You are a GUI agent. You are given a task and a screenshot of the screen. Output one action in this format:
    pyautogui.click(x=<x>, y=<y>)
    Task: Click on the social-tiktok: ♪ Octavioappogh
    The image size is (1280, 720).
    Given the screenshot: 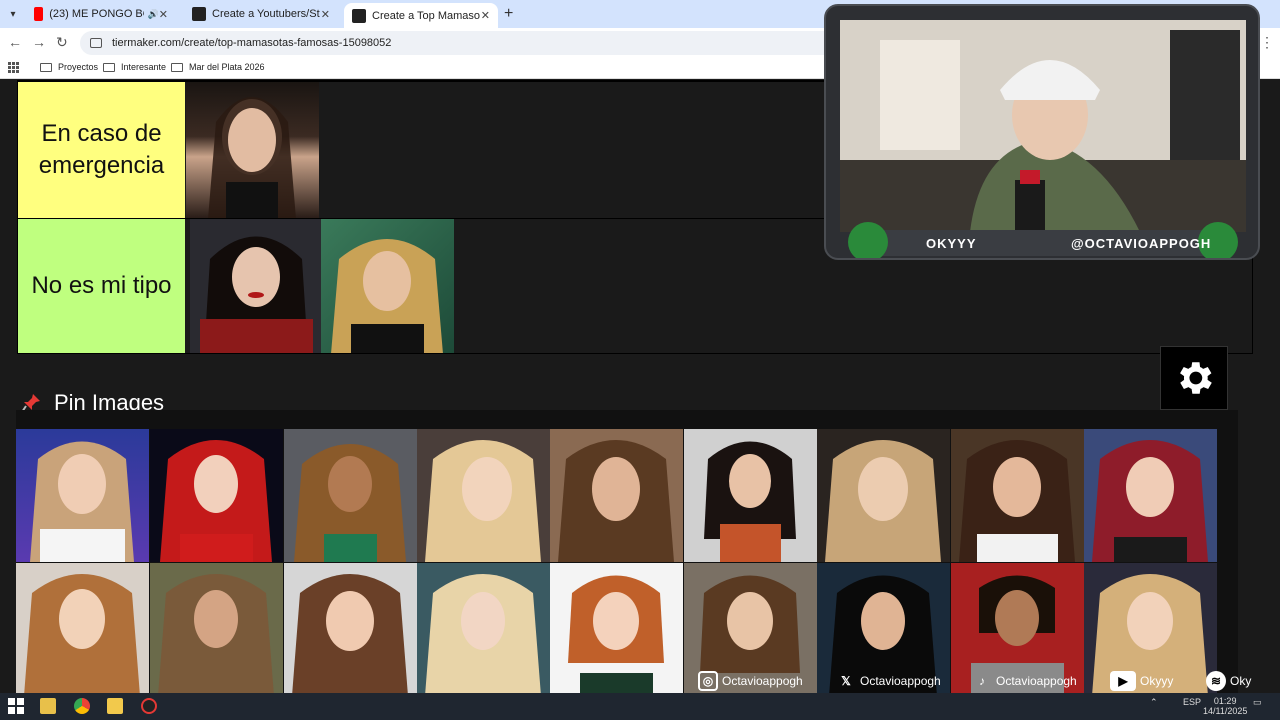 What is the action you would take?
    pyautogui.click(x=1024, y=681)
    